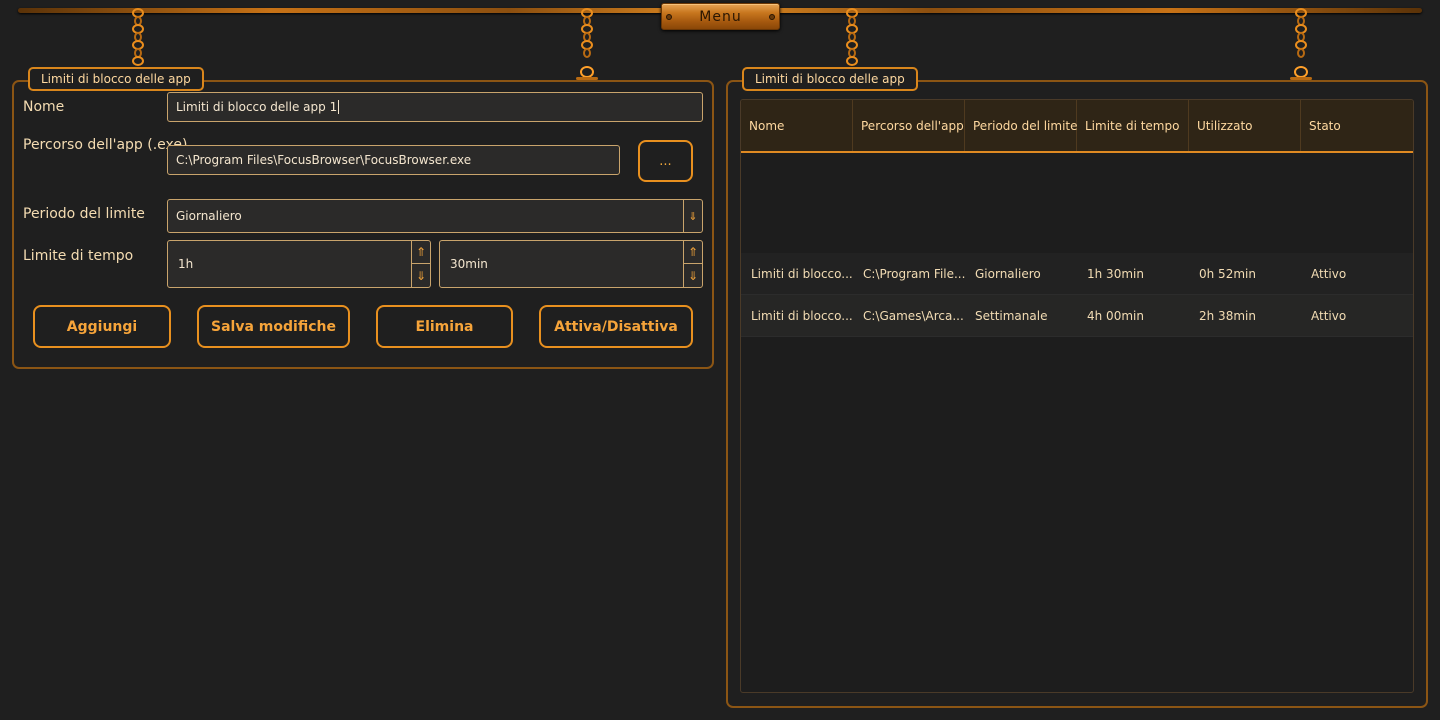 Image resolution: width=1440 pixels, height=720 pixels. Describe the element at coordinates (78, 256) in the screenshot. I see `time-limit-label: Limite di tempo` at that location.